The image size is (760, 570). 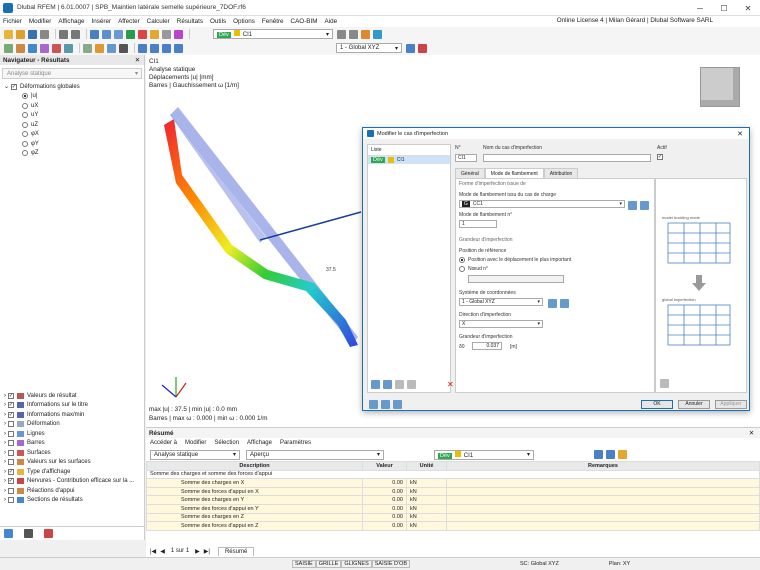 I want to click on coord-new-icon, so click(x=564, y=303).